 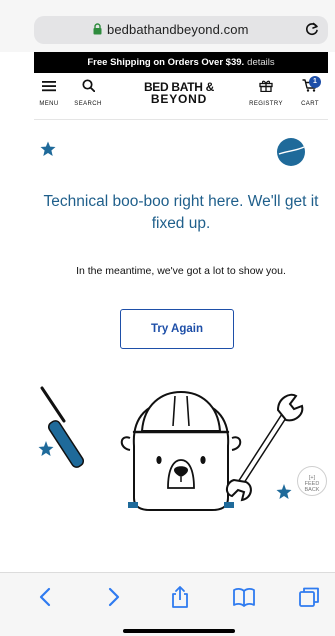 I want to click on menu-button: MENU, so click(x=49, y=93).